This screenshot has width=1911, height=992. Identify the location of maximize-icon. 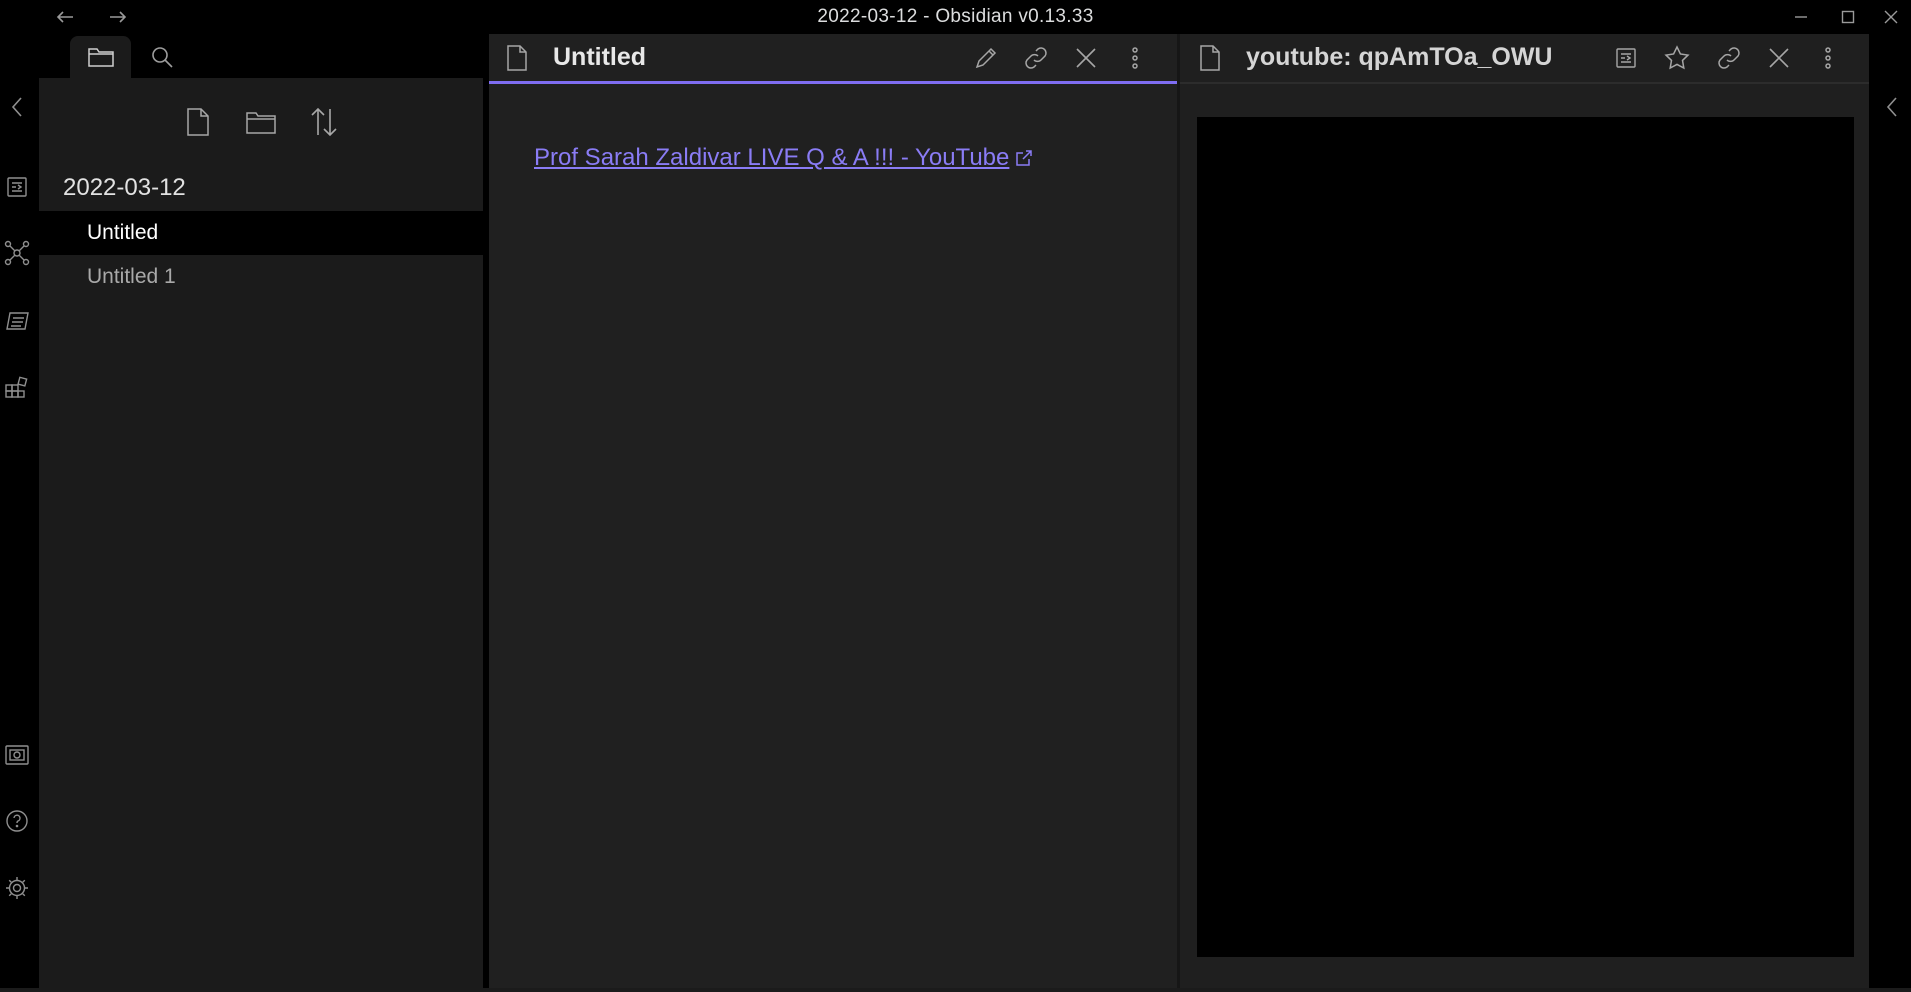
(1848, 17).